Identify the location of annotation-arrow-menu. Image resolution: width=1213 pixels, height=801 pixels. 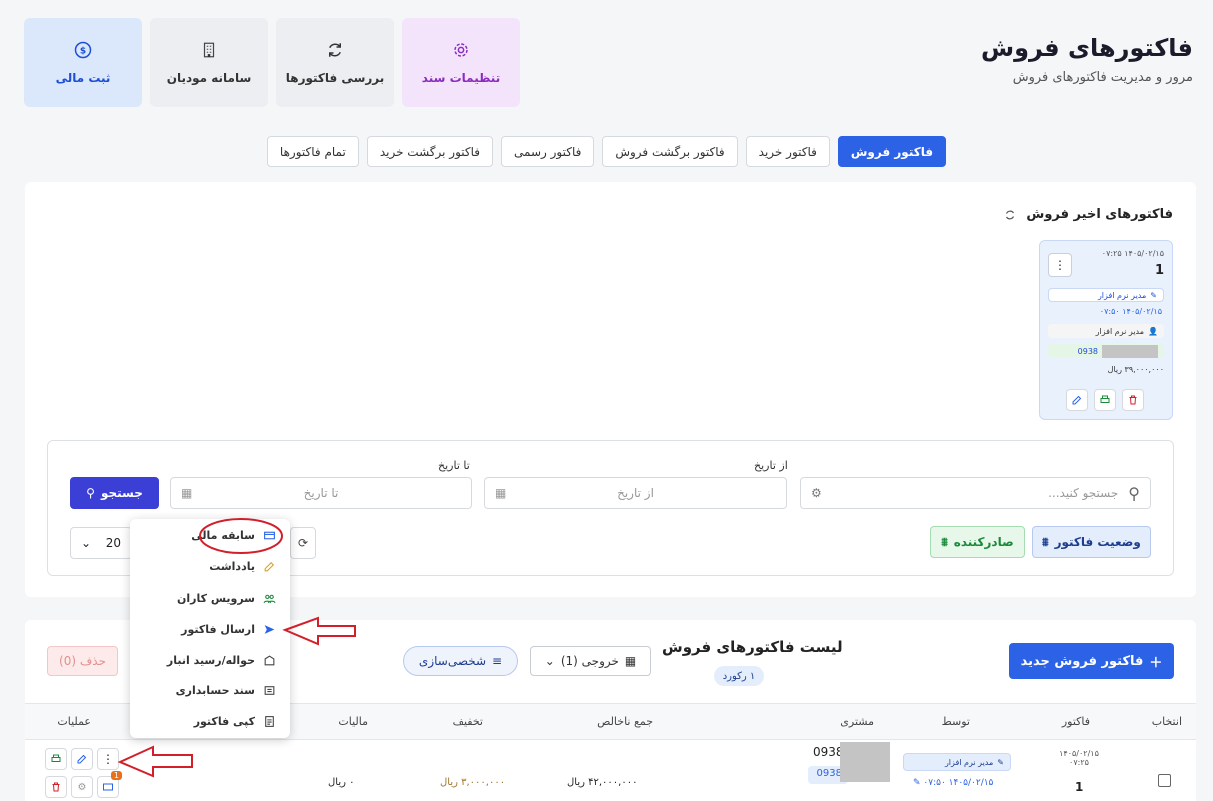
(319, 631).